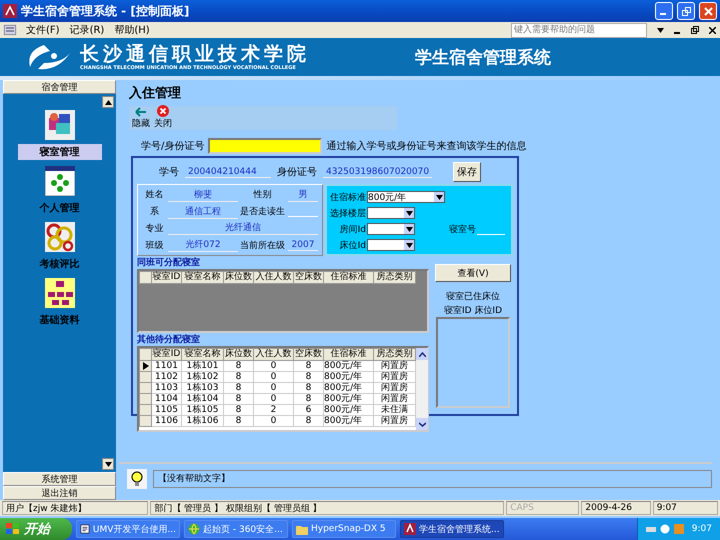 Image resolution: width=720 pixels, height=540 pixels. What do you see at coordinates (43, 30) in the screenshot?
I see `menu-item: 文件(F)` at bounding box center [43, 30].